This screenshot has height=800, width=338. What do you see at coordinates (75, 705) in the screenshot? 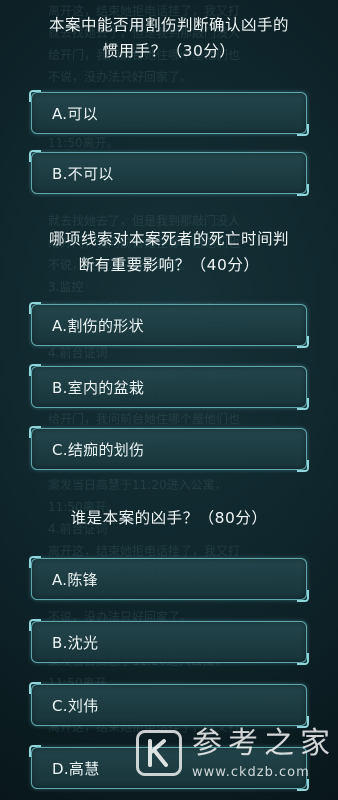
I see `option-label: C.刘伟` at bounding box center [75, 705].